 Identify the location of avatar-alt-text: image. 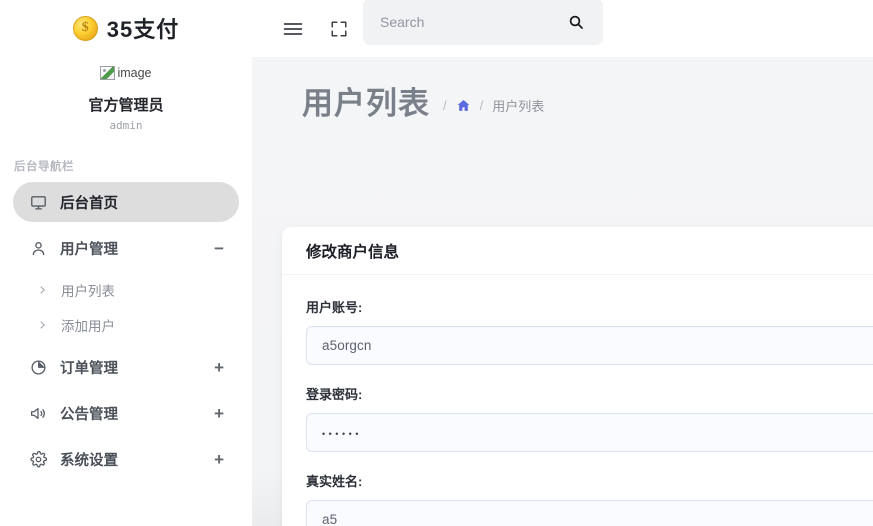
(134, 72).